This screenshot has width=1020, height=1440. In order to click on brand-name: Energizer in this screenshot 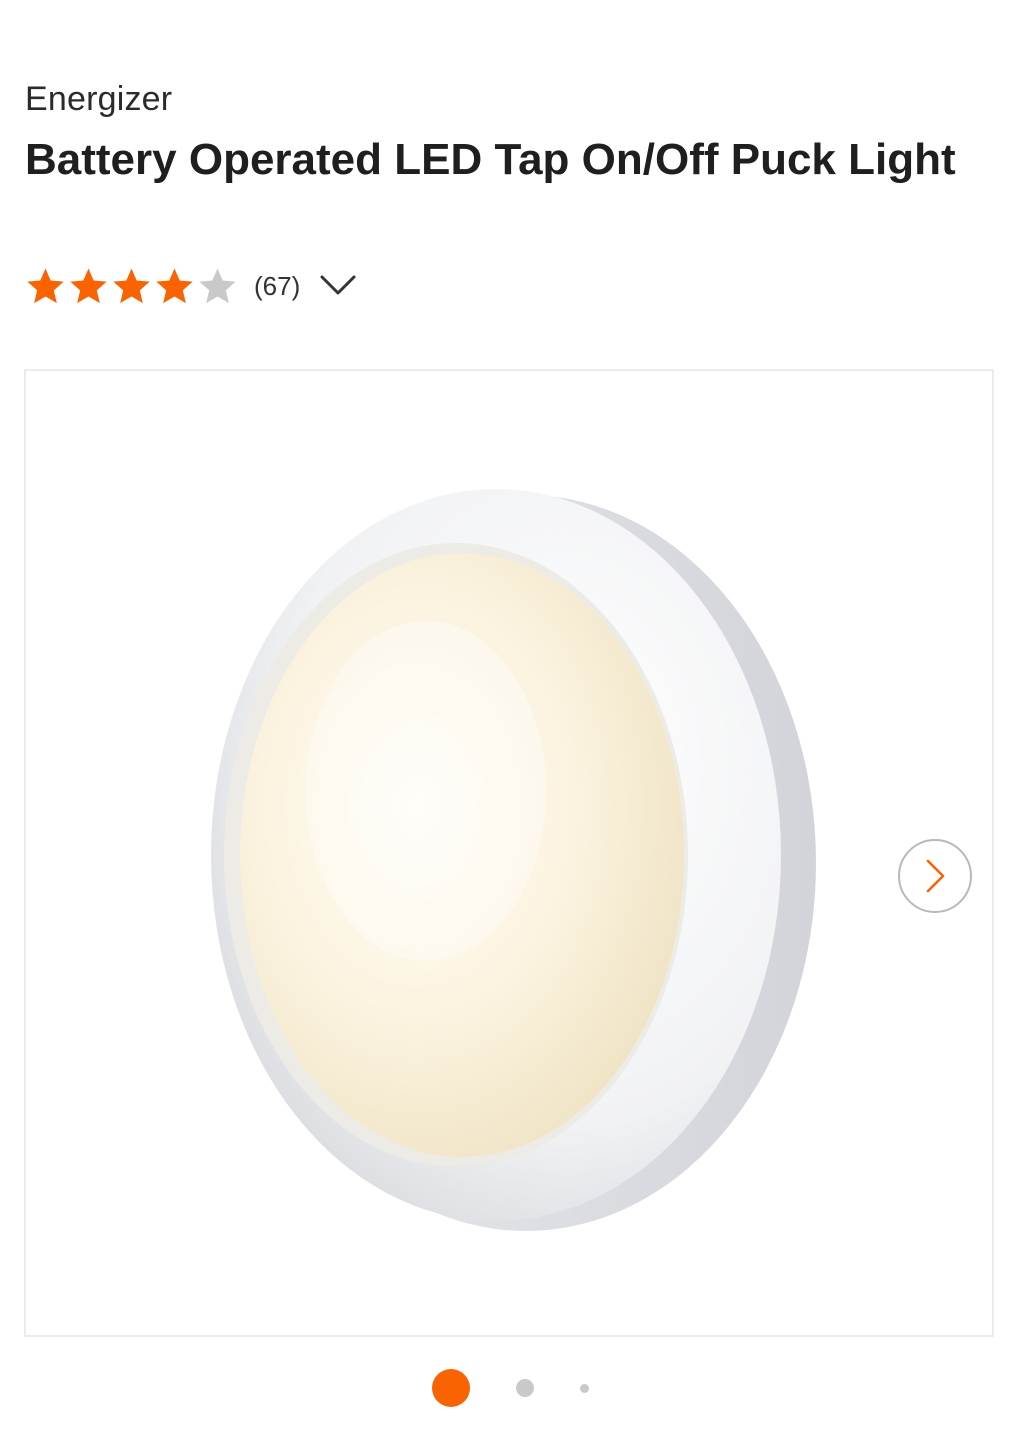, I will do `click(98, 99)`.